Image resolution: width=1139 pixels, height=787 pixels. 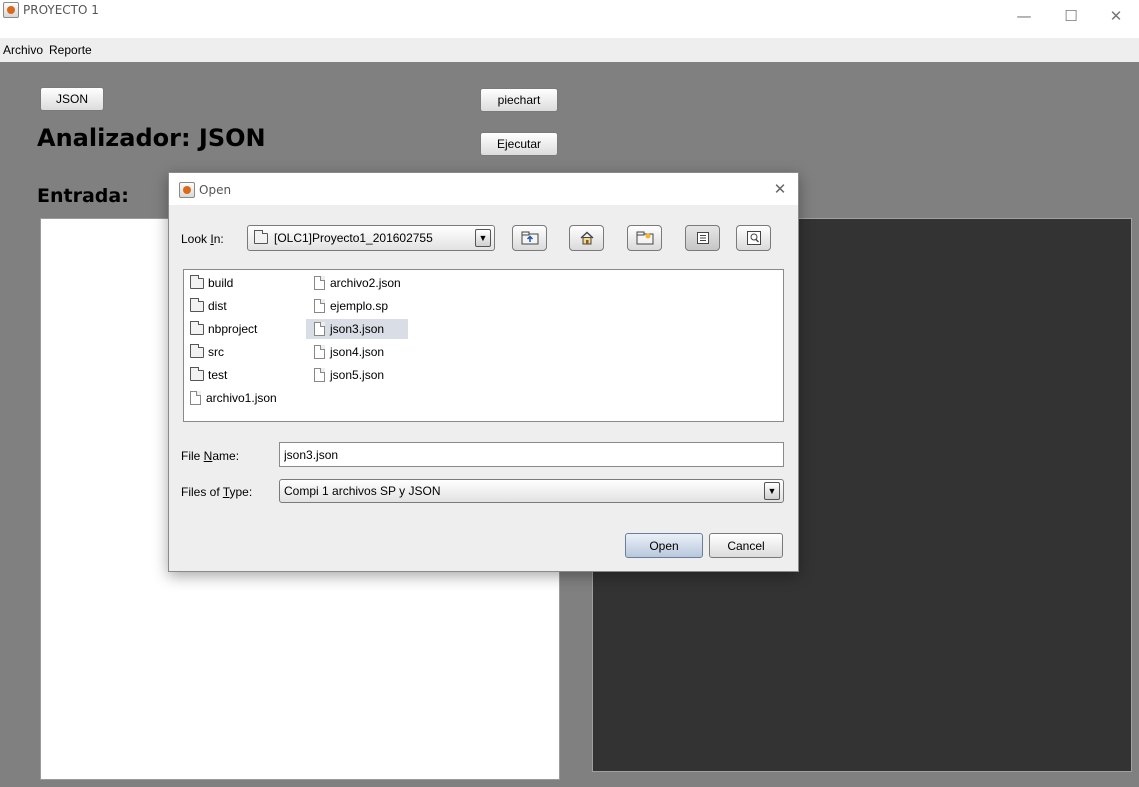 I want to click on file-name: archivo1.json, so click(x=241, y=398).